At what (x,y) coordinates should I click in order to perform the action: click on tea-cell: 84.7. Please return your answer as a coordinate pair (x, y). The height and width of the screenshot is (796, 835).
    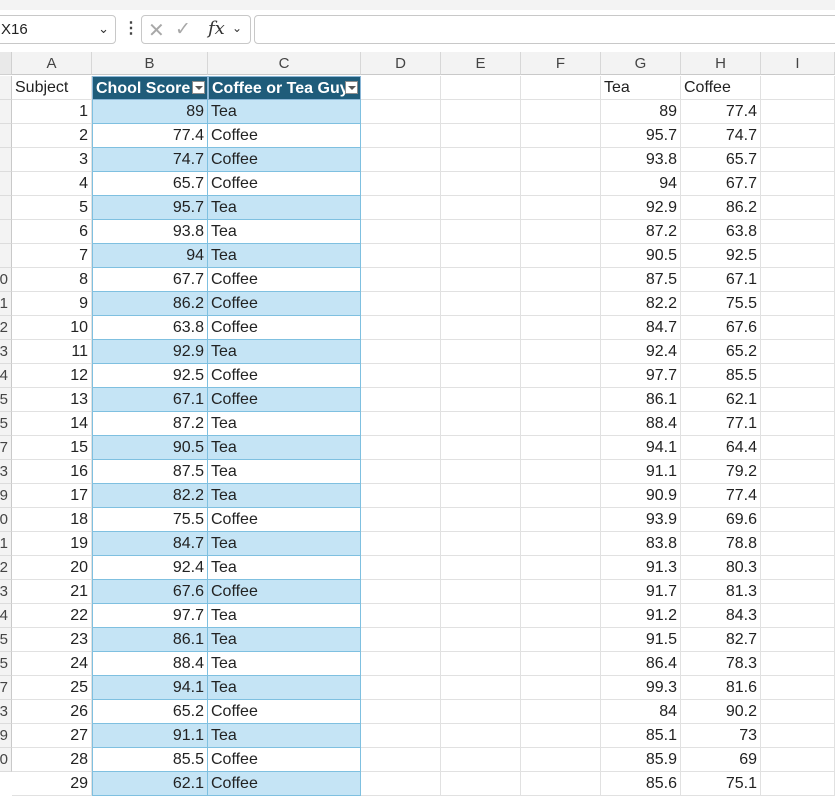
    Looking at the image, I should click on (641, 328).